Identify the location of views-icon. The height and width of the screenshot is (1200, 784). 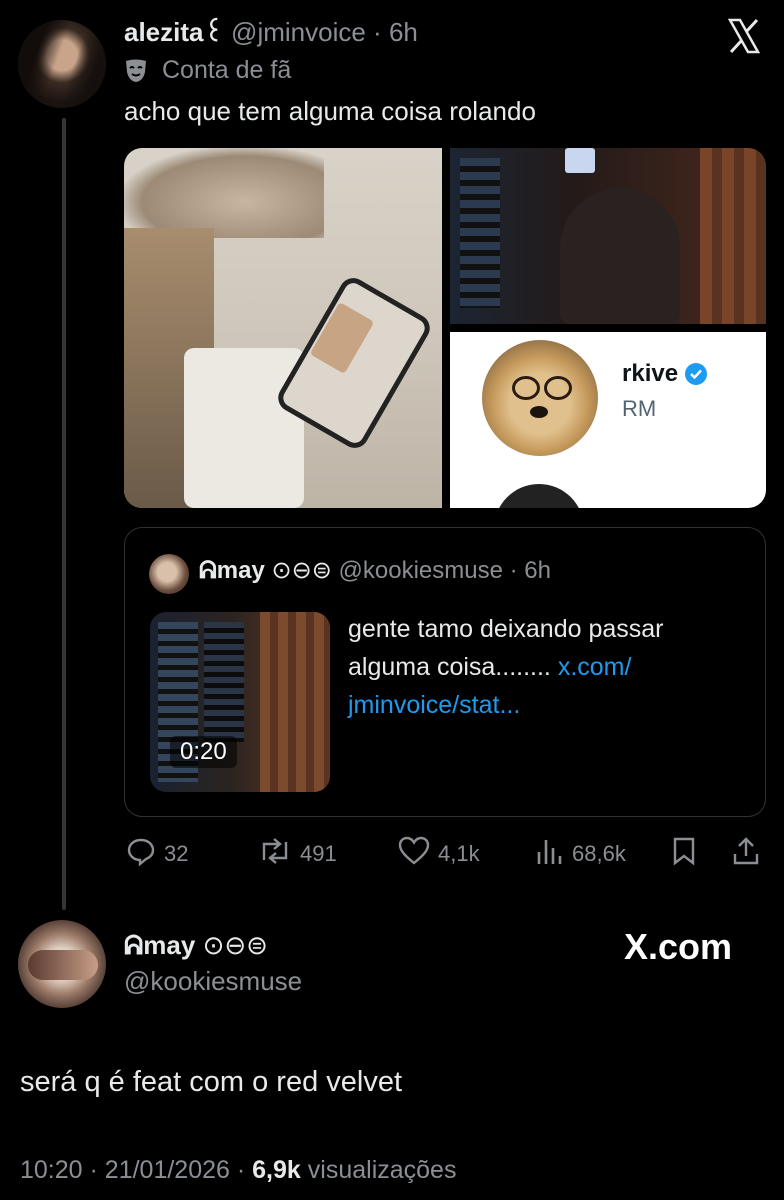
(554, 854).